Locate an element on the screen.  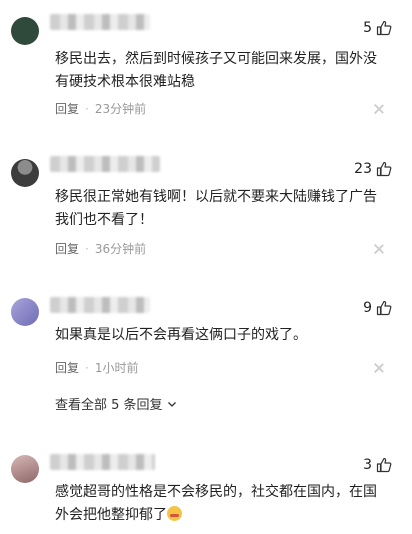
comment-meta: 回复 · 36分钟前 is located at coordinates (100, 248).